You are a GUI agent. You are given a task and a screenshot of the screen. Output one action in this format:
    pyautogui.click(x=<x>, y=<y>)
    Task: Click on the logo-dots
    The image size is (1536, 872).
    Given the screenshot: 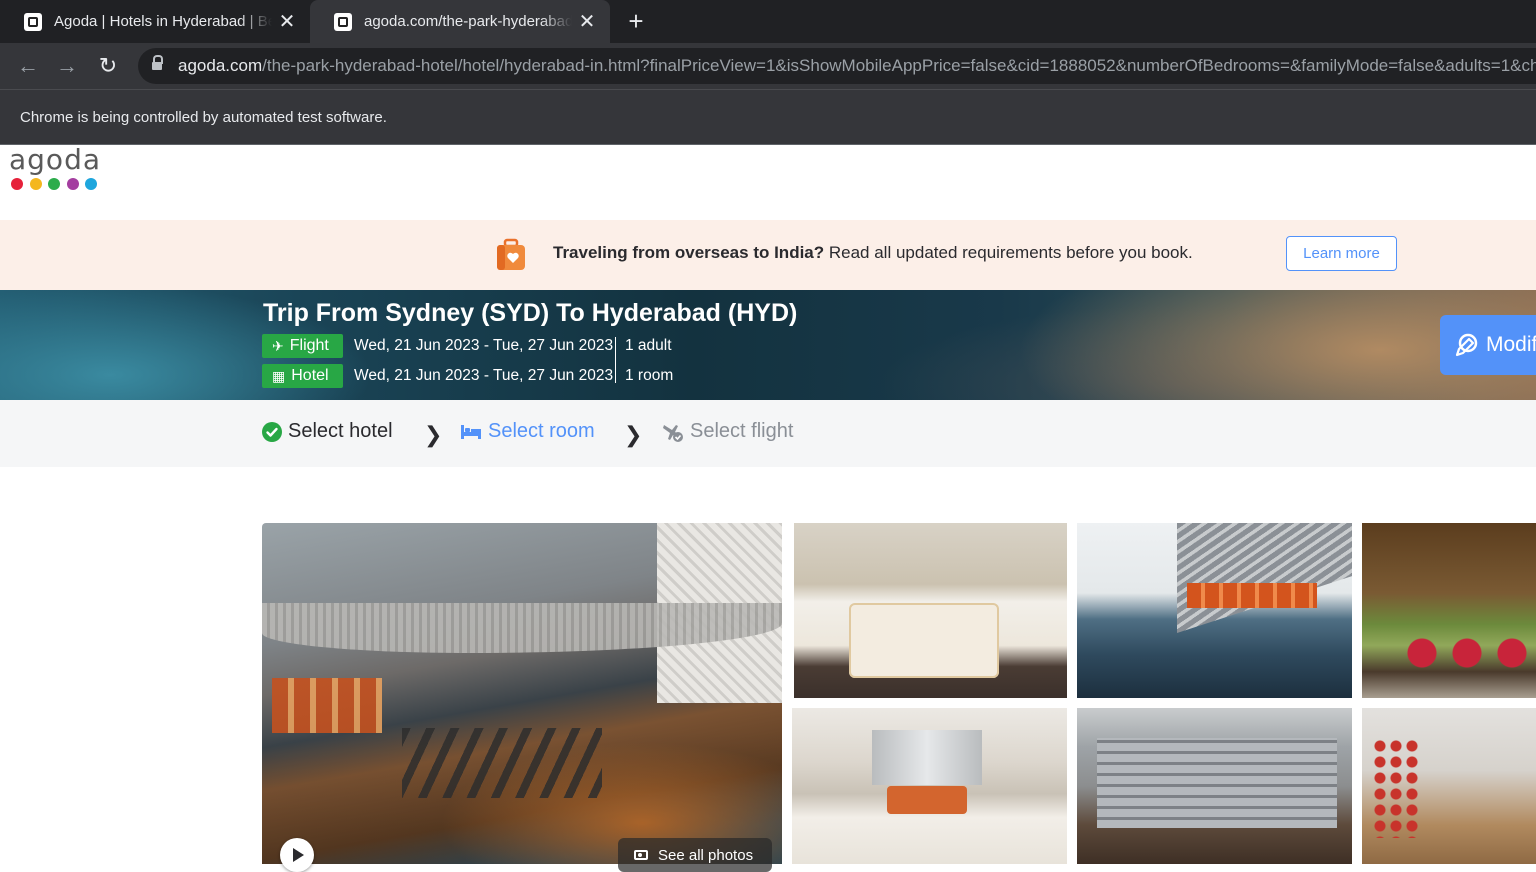 What is the action you would take?
    pyautogui.click(x=60, y=184)
    